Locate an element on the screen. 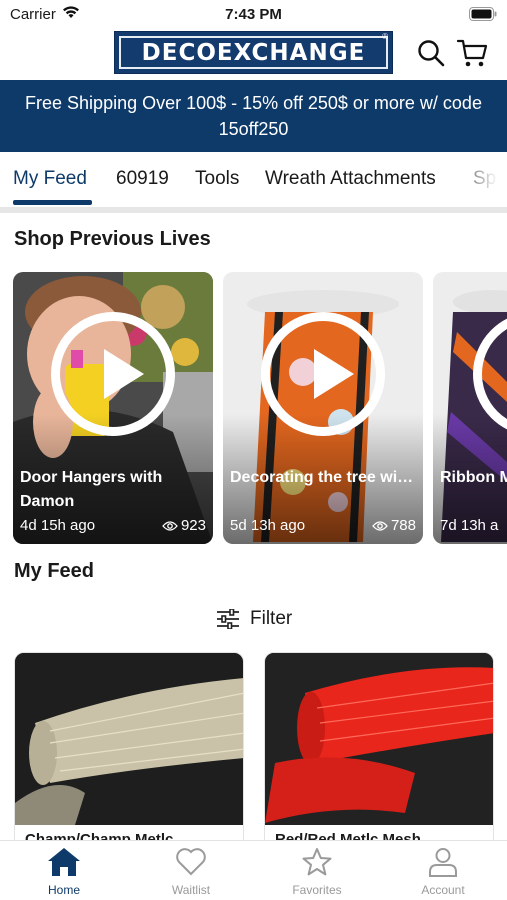 This screenshot has width=507, height=900. live-card: Ribbon M Jordan a 7d 13h a is located at coordinates (470, 408).